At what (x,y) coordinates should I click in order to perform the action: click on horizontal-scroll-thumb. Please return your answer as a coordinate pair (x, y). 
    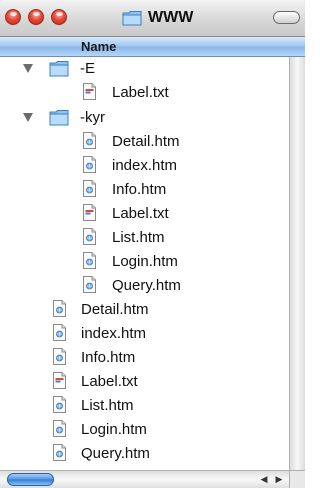
    Looking at the image, I should click on (30, 479).